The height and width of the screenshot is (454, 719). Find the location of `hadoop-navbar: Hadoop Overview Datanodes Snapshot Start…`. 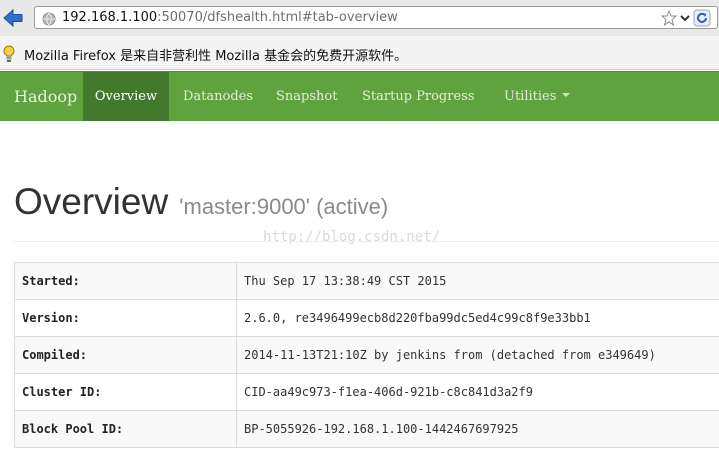

hadoop-navbar: Hadoop Overview Datanodes Snapshot Start… is located at coordinates (359, 96).